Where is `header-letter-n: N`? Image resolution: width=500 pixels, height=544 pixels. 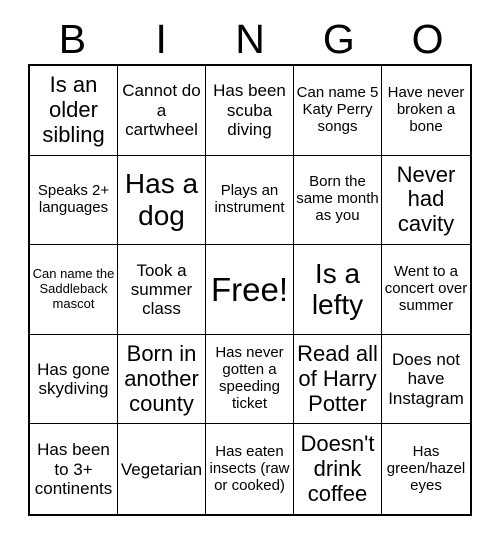
header-letter-n: N is located at coordinates (250, 38).